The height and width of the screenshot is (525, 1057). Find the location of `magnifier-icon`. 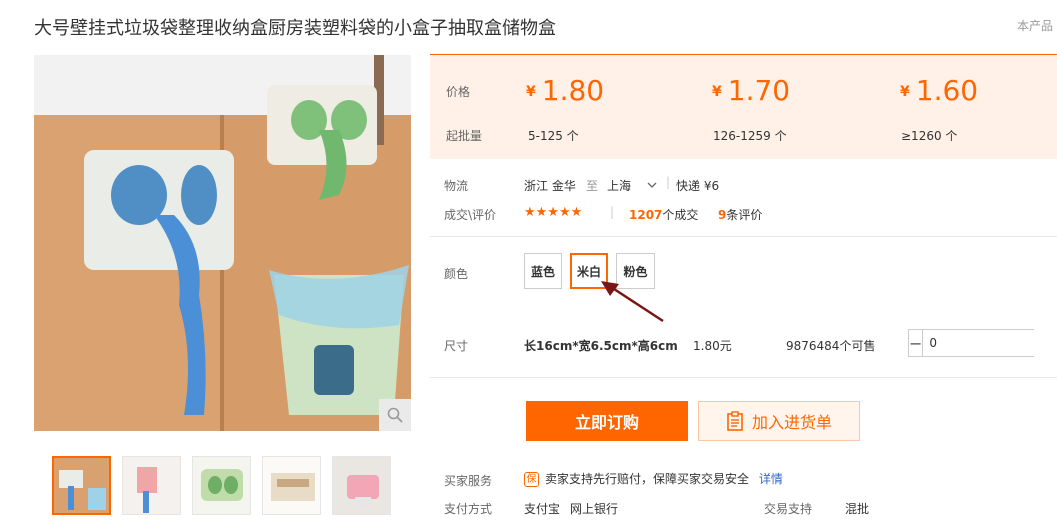

magnifier-icon is located at coordinates (395, 415).